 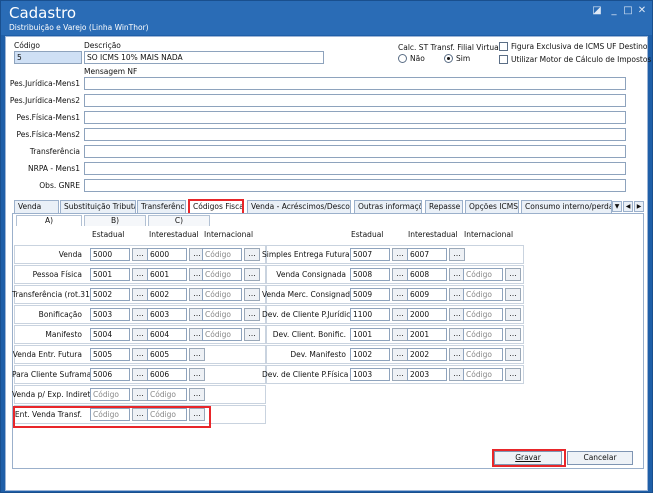 I want to click on code-interestadual-field: 6002, so click(x=167, y=294).